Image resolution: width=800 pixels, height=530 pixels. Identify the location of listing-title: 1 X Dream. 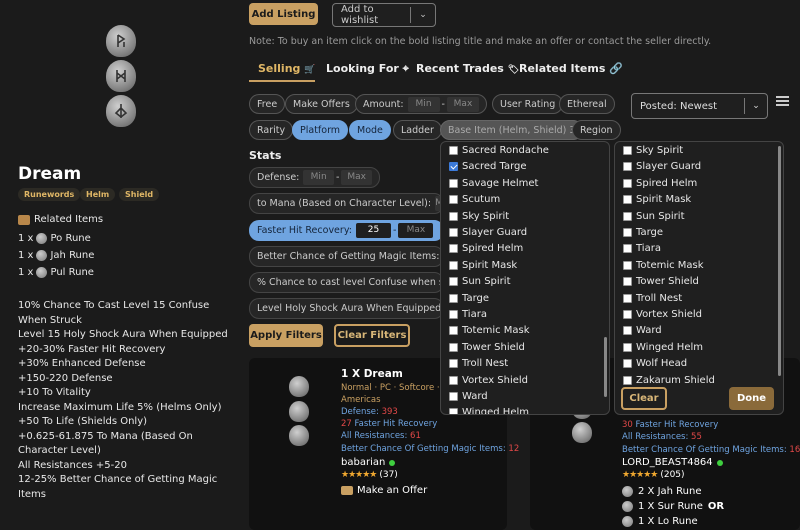
(372, 374).